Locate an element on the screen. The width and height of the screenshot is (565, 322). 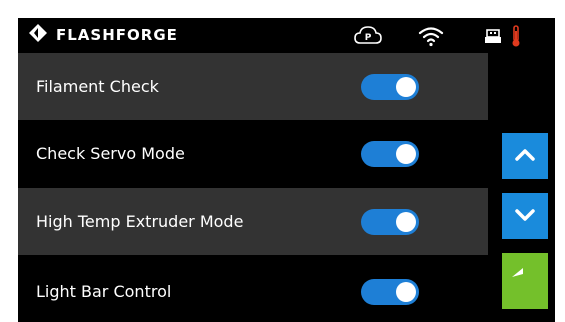
filament-check-toggle is located at coordinates (390, 86).